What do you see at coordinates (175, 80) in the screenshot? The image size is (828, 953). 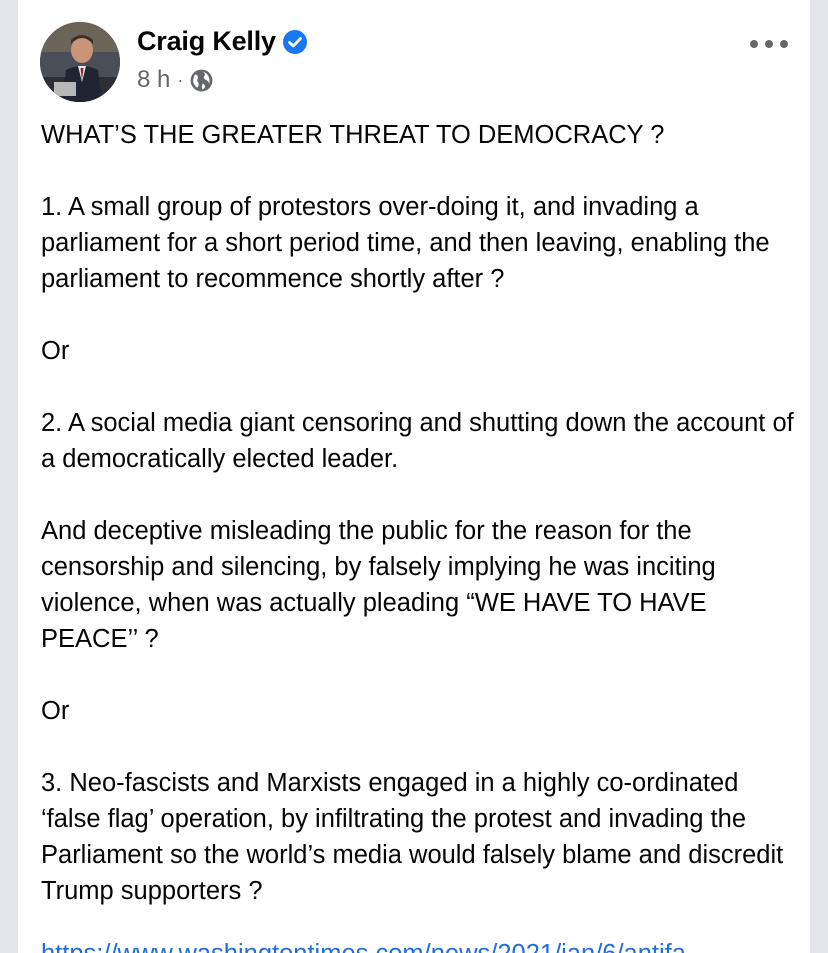 I see `post-meta: 8 h ·` at bounding box center [175, 80].